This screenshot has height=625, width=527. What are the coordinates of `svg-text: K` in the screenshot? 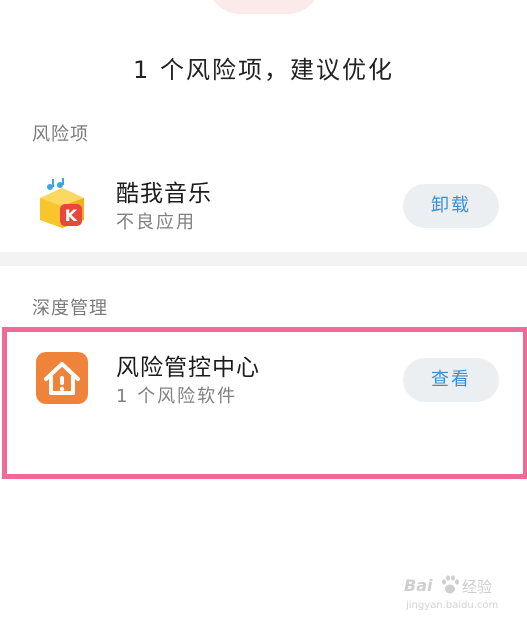 It's located at (71, 215).